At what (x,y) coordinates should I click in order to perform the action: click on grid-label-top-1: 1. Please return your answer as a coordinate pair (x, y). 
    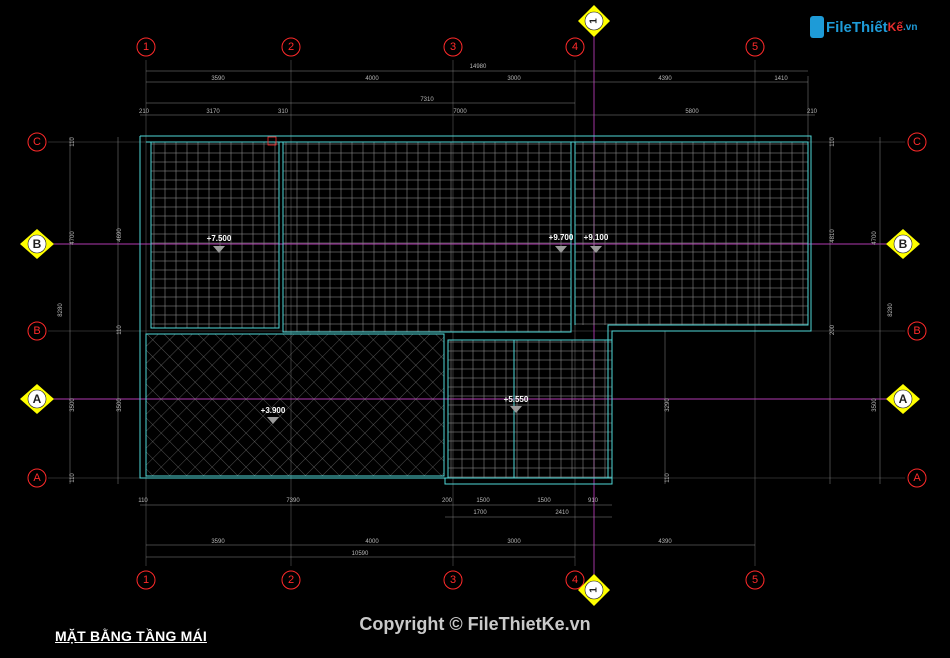
    Looking at the image, I should click on (146, 47).